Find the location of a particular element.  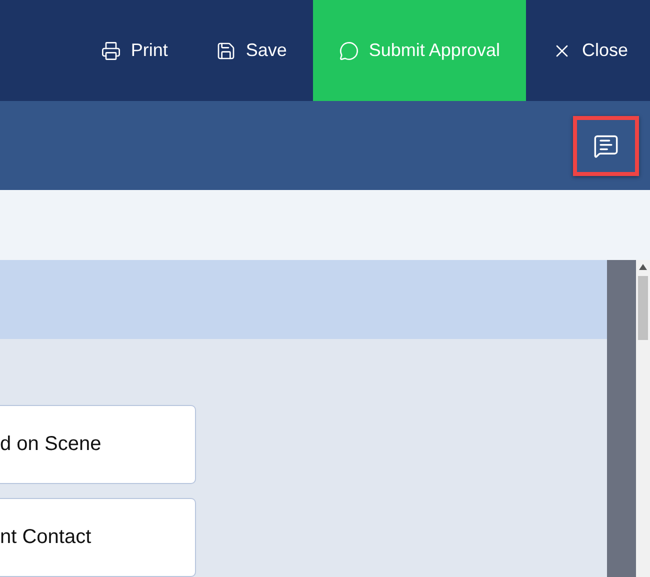

option-card: nt Contact is located at coordinates (98, 537).